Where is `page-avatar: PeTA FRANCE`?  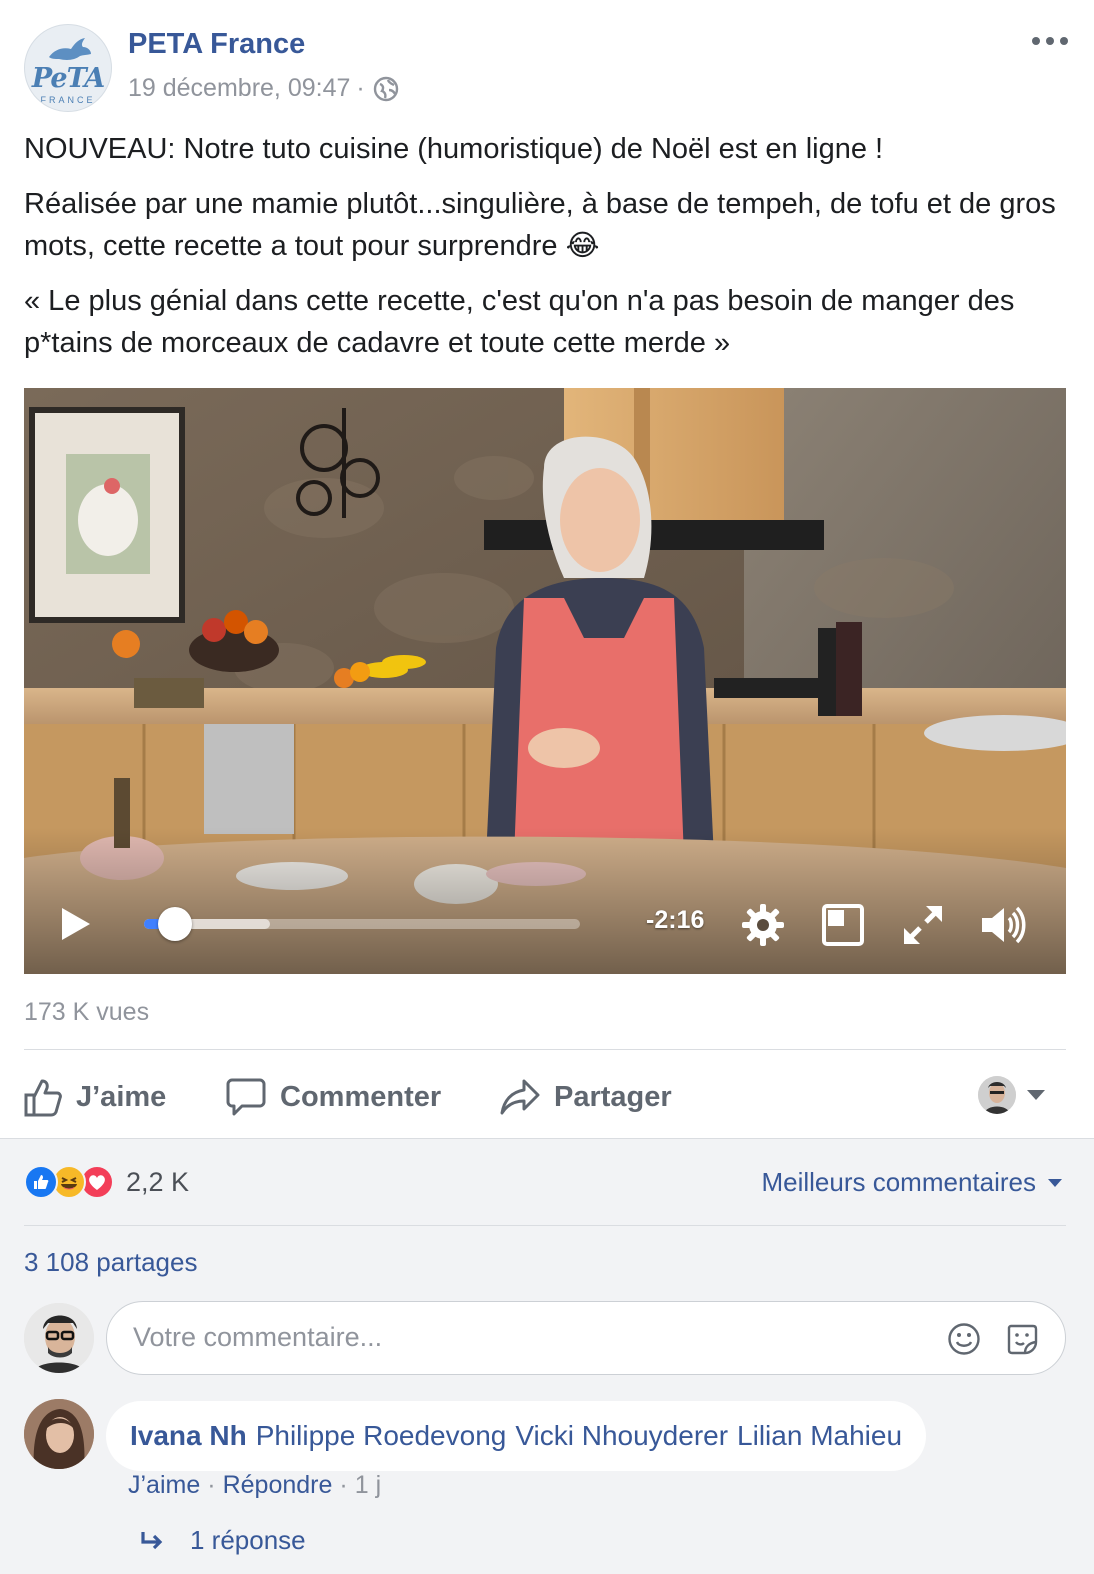
page-avatar: PeTA FRANCE is located at coordinates (68, 68).